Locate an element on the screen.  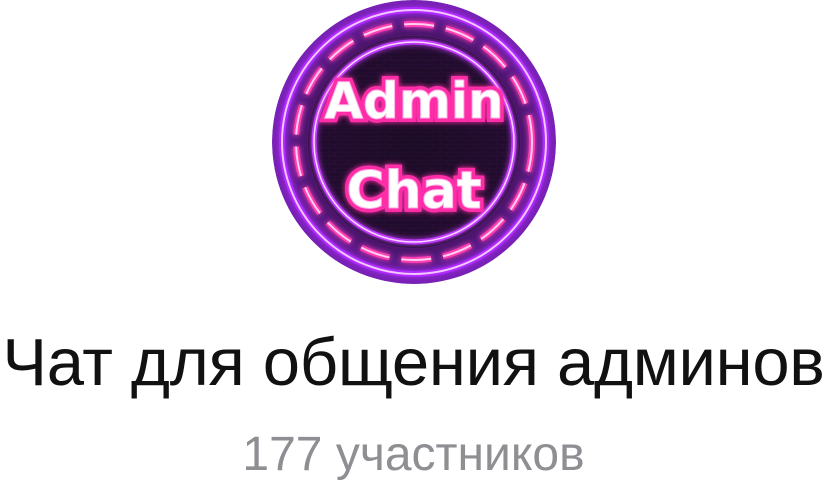
svg-text: Admin is located at coordinates (413, 101).